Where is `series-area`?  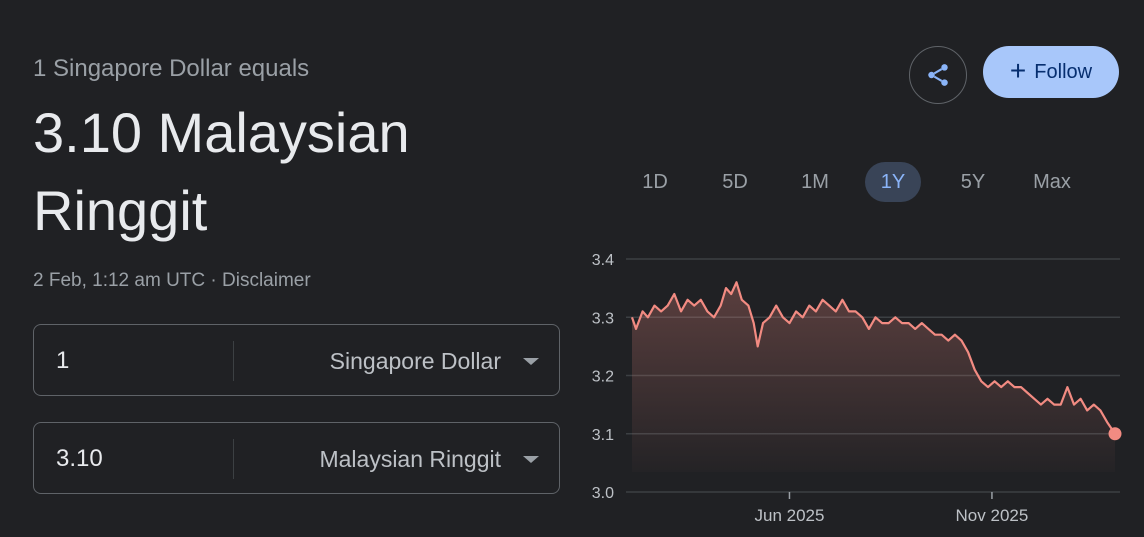
series-area is located at coordinates (873, 377).